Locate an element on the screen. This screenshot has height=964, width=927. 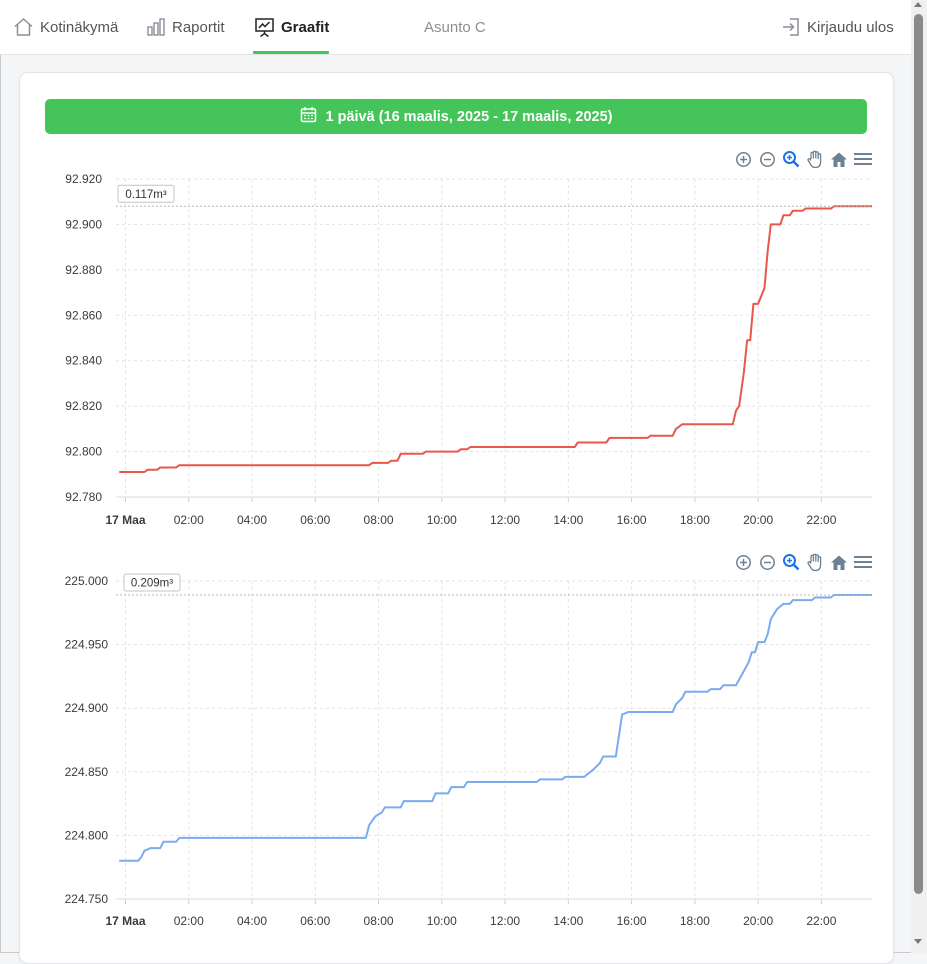
y-tick-label: 92.880 is located at coordinates (83, 270).